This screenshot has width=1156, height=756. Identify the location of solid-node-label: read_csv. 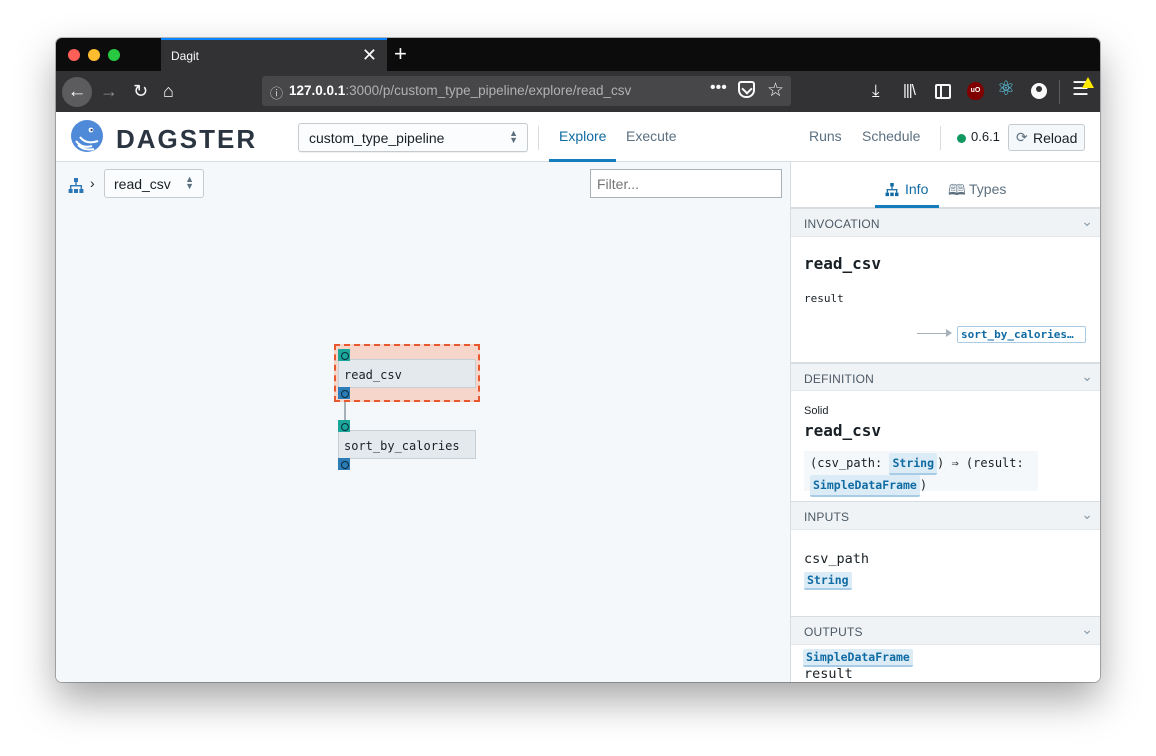
(373, 375).